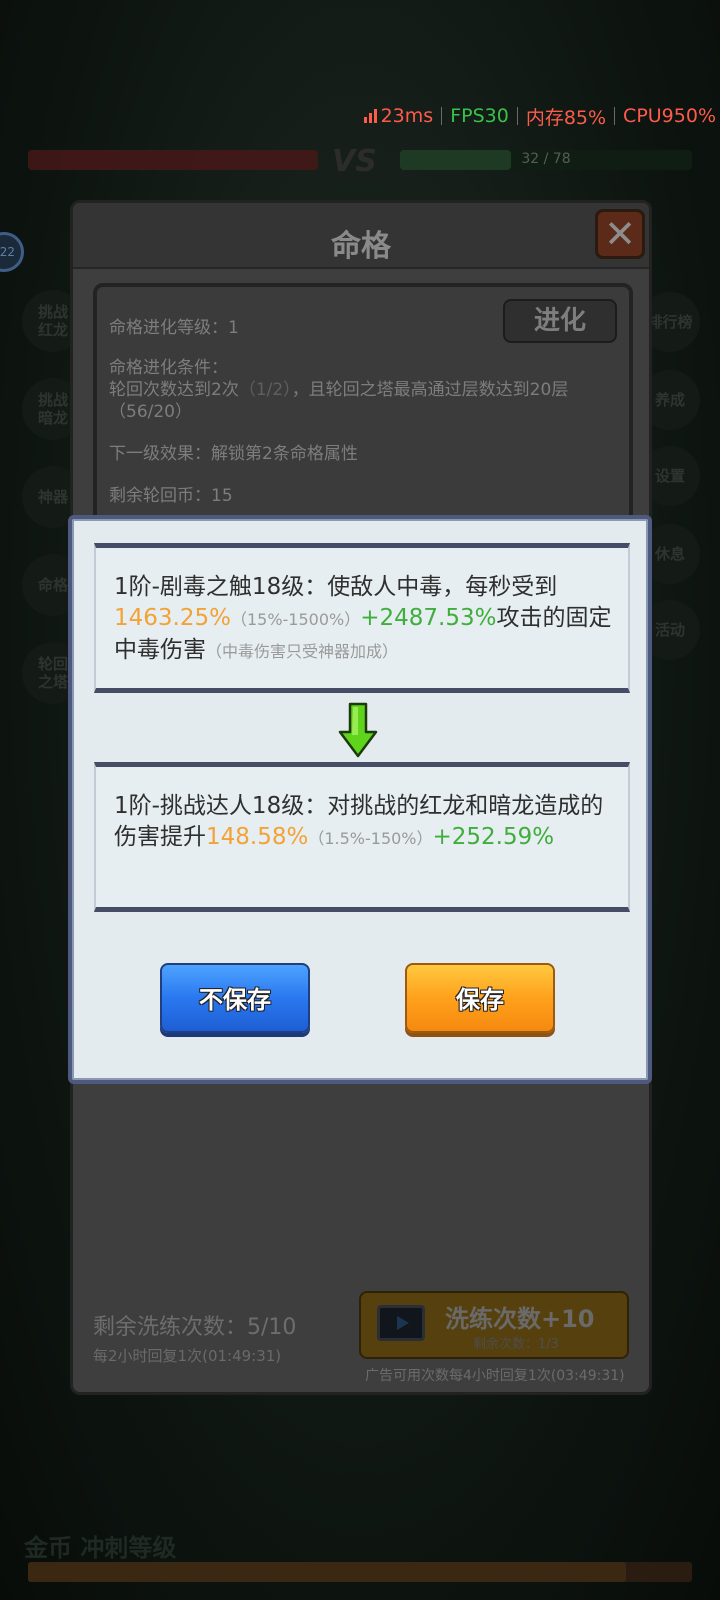  I want to click on next-level-effect: 下一级效果：解锁第2条命格属性, so click(233, 454).